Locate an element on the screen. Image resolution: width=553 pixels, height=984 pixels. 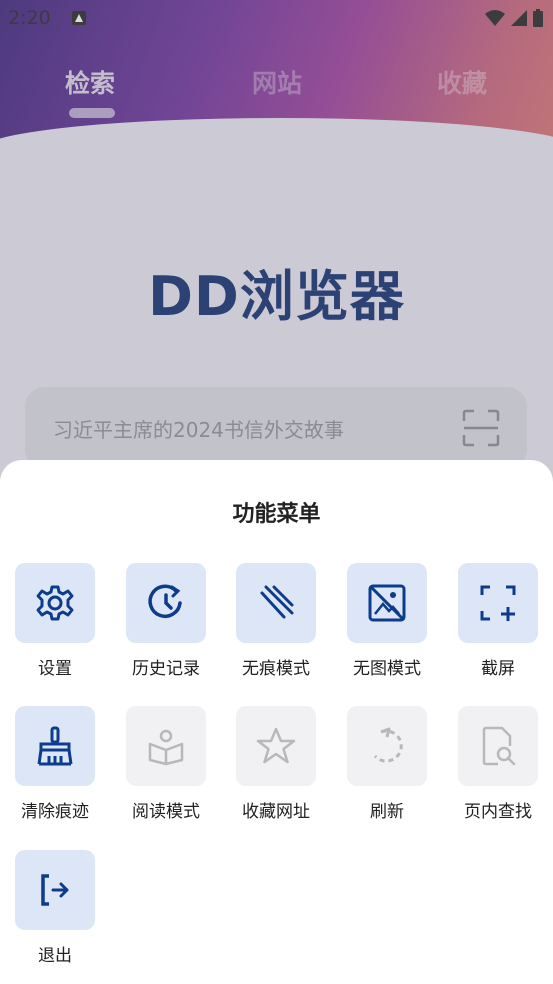
star-icon is located at coordinates (276, 745).